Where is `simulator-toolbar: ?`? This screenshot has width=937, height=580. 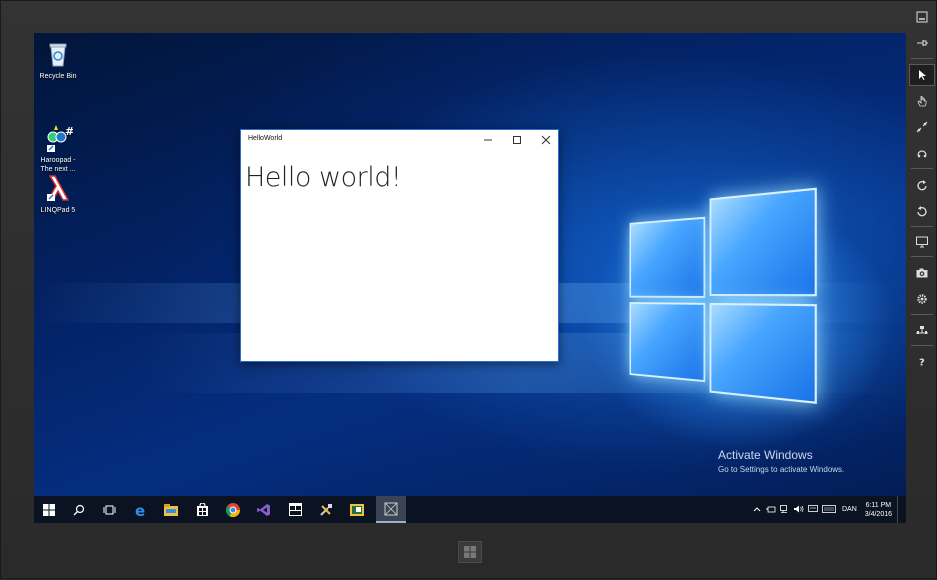
simulator-toolbar: ? is located at coordinates (922, 290).